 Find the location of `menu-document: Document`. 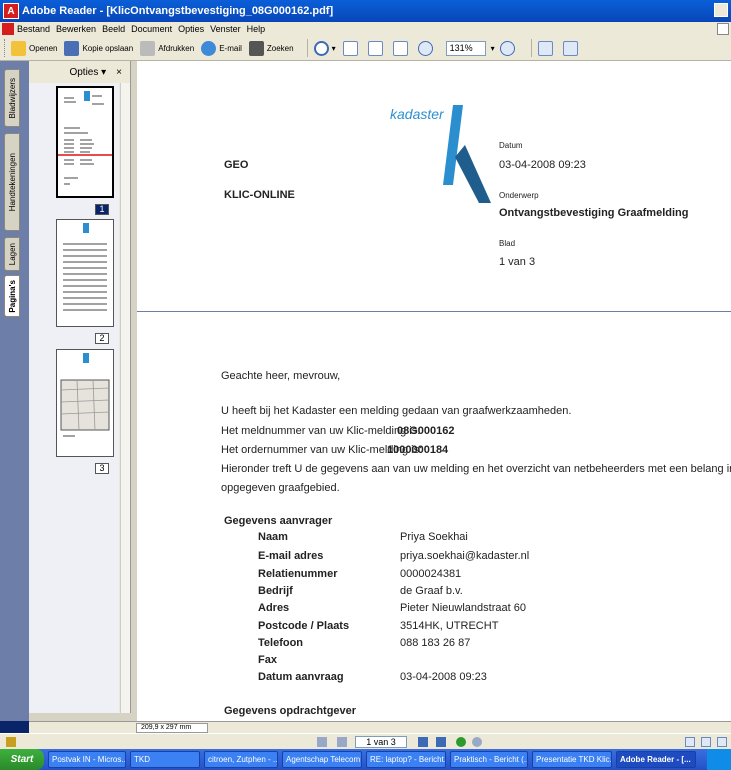

menu-document: Document is located at coordinates (151, 29).